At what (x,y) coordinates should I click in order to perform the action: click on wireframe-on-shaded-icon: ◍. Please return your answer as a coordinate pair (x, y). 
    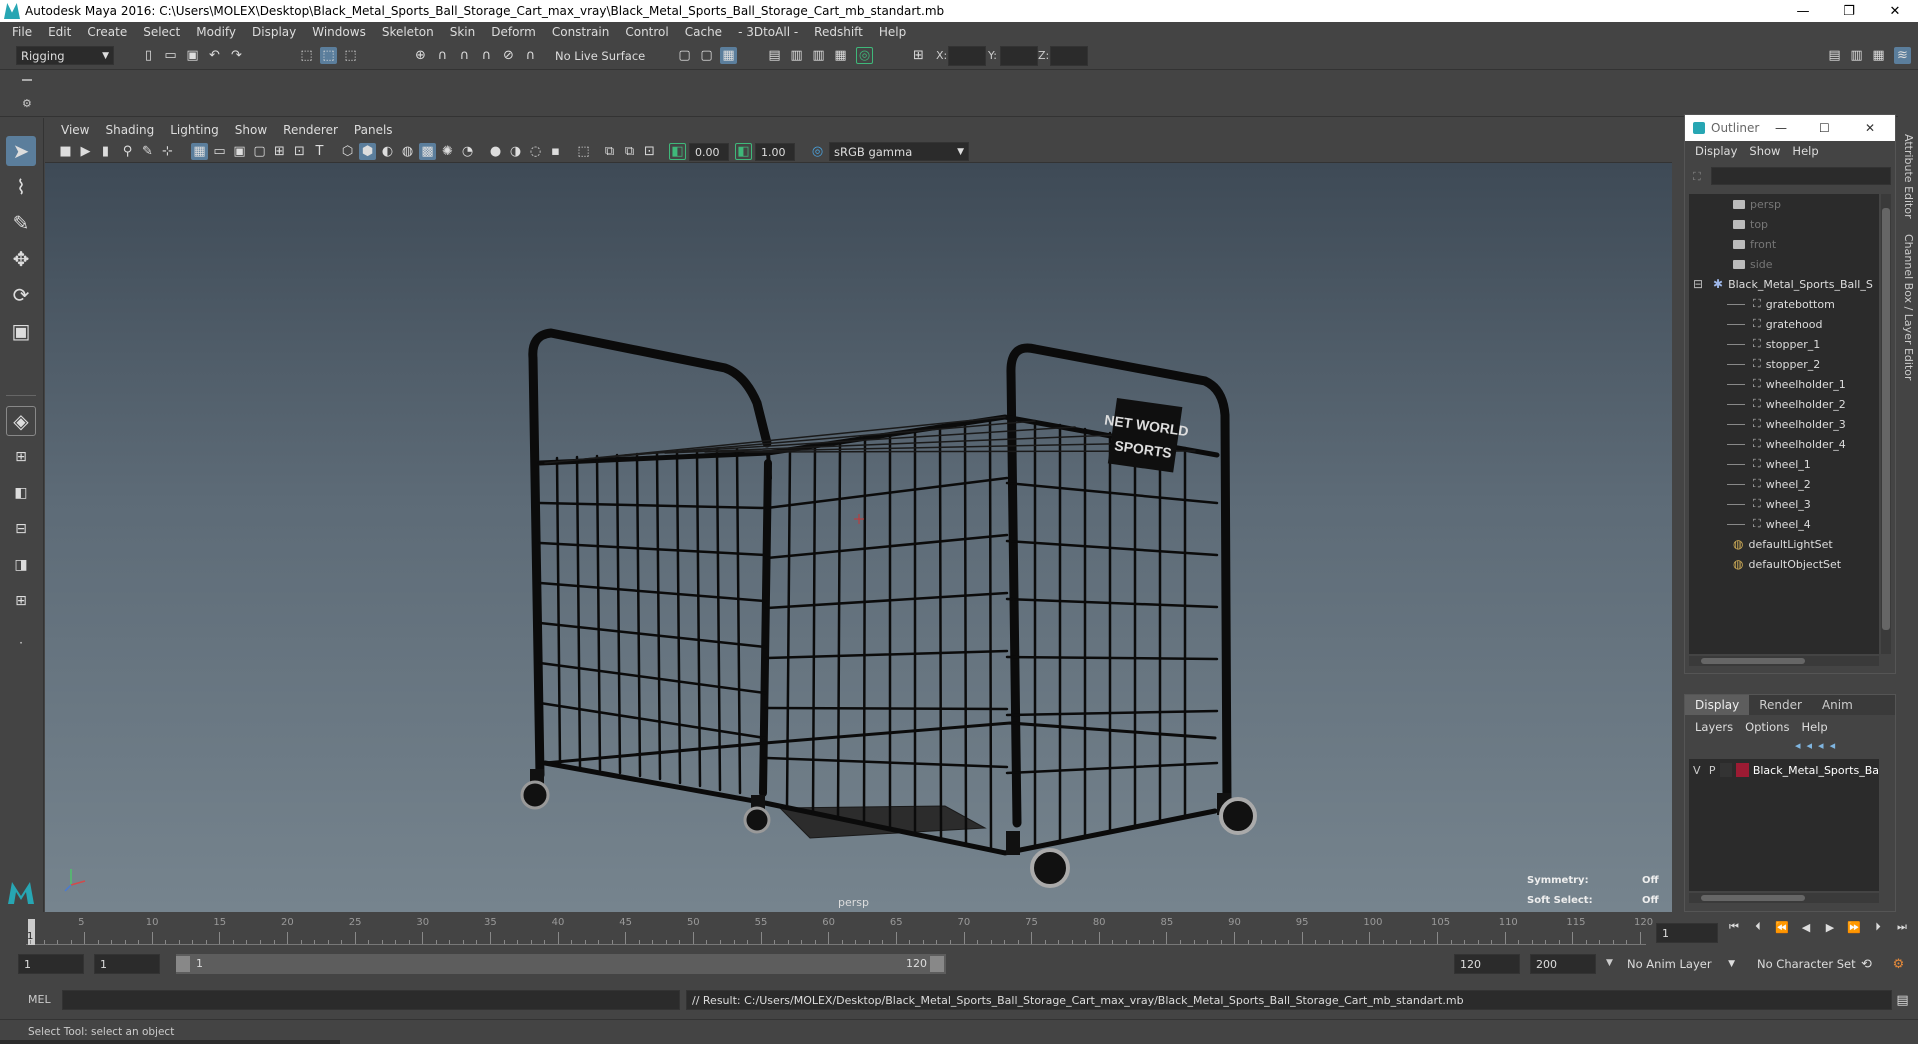
    Looking at the image, I should click on (407, 151).